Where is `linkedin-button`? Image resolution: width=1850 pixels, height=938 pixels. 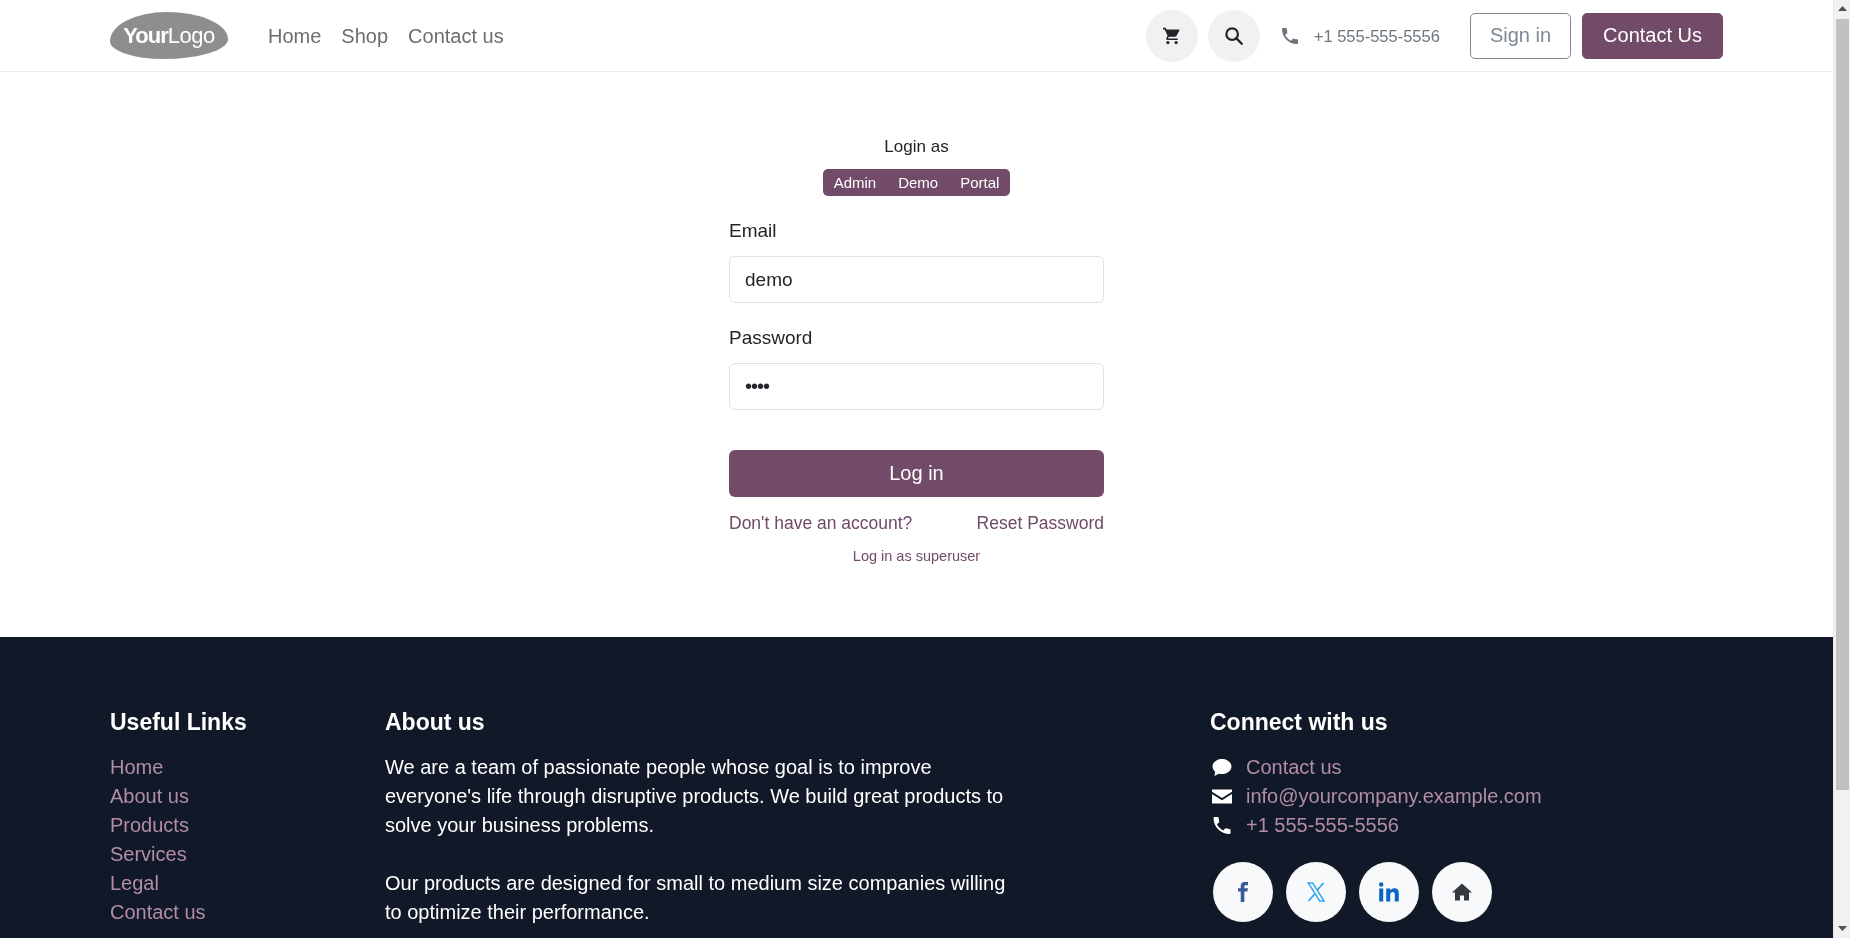 linkedin-button is located at coordinates (1389, 892).